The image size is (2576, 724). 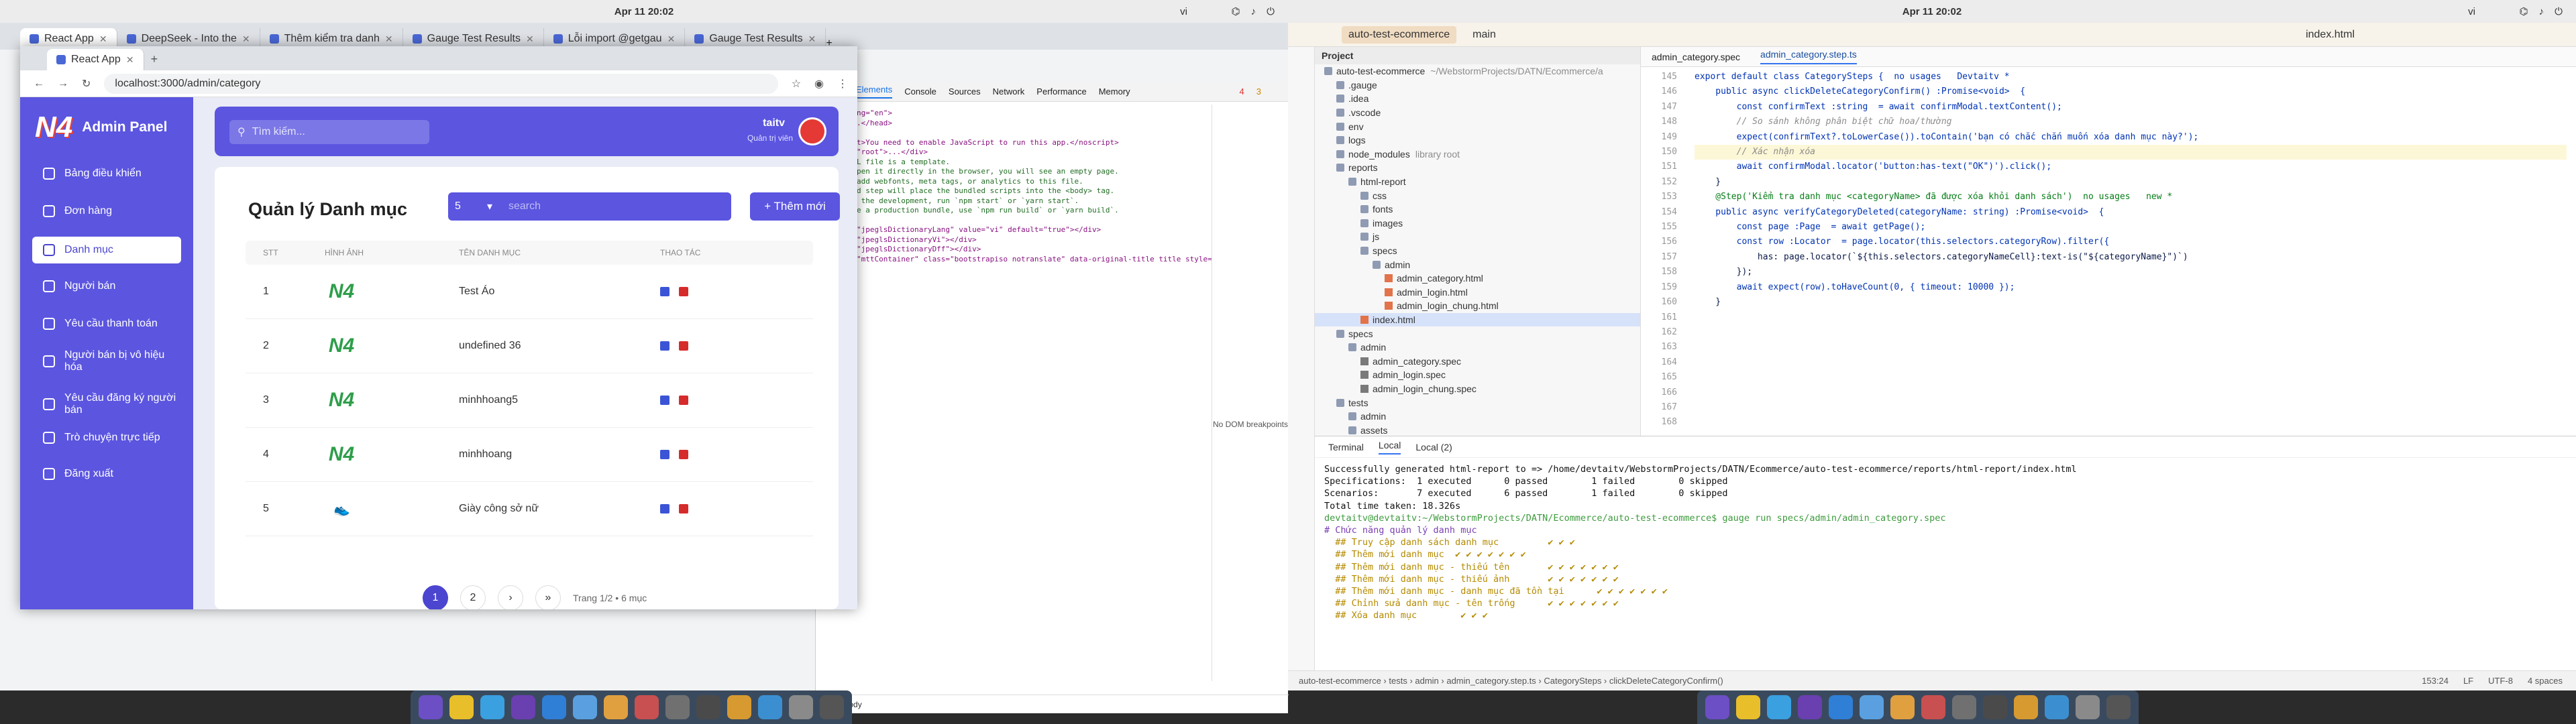 I want to click on add-category-button: + Thêm mới, so click(x=795, y=206).